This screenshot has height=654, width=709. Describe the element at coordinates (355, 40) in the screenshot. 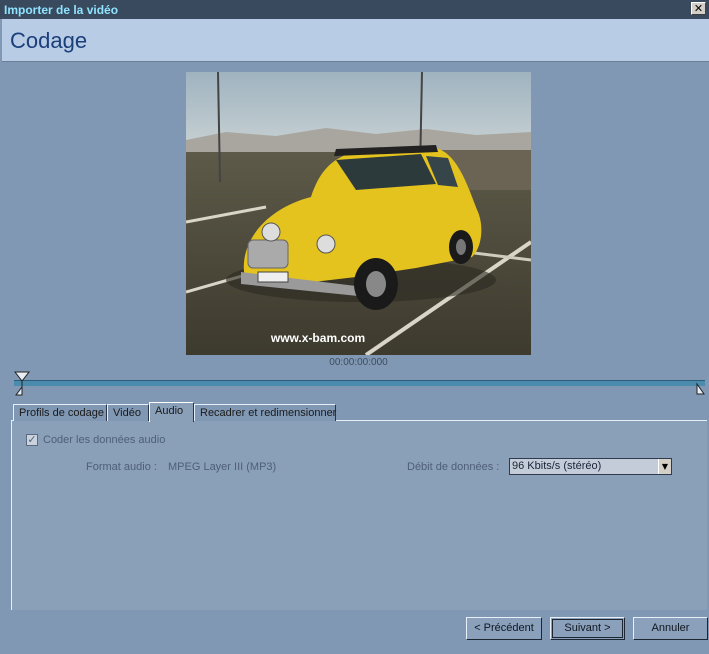

I see `page-header: Codage` at that location.